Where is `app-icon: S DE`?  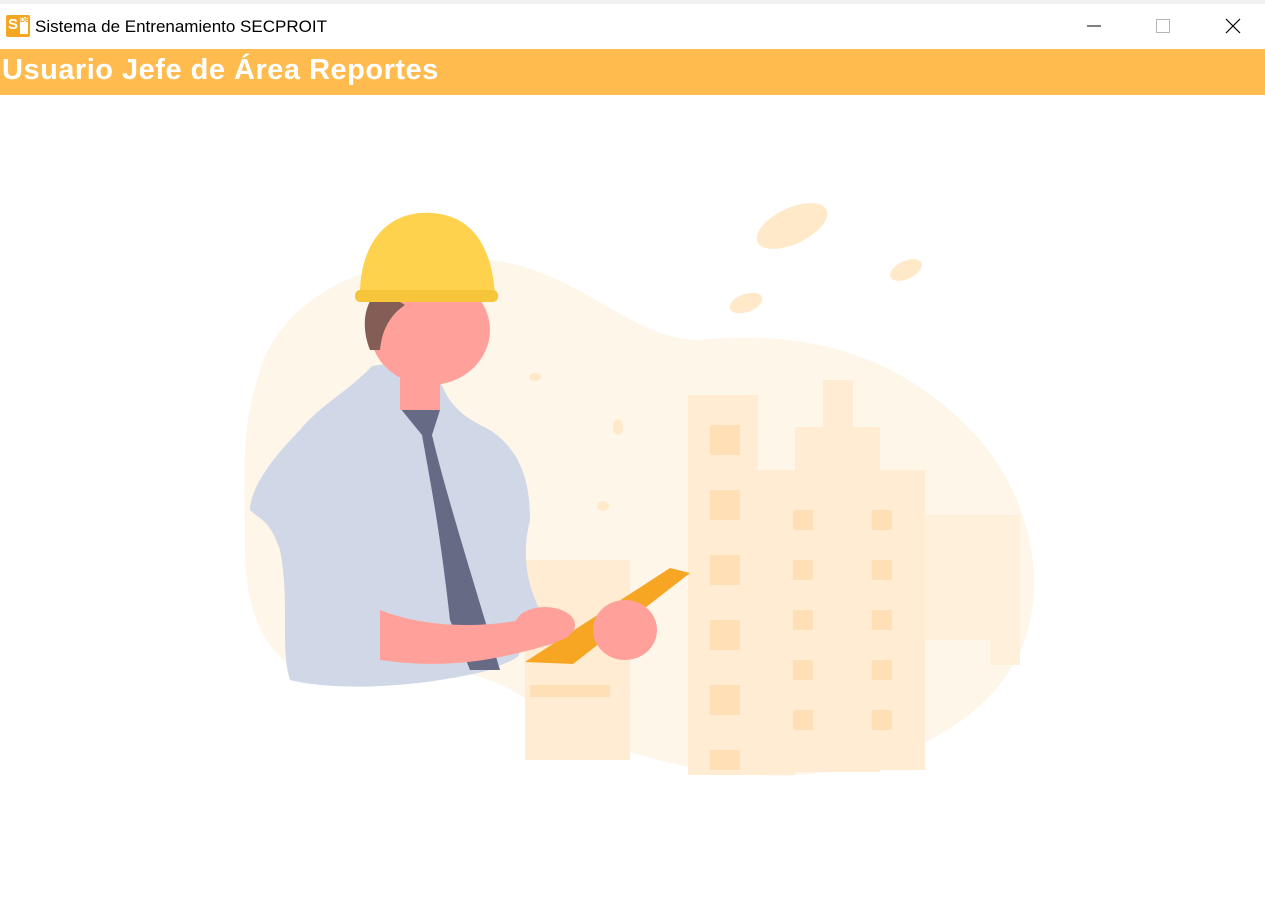 app-icon: S DE is located at coordinates (18, 26).